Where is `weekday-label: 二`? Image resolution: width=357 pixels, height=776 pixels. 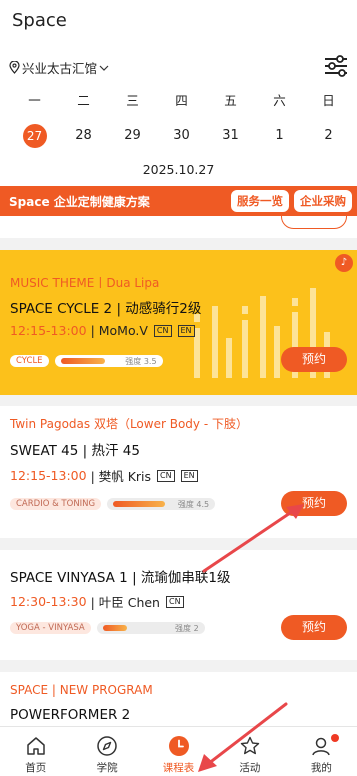
weekday-label: 二 is located at coordinates (83, 100).